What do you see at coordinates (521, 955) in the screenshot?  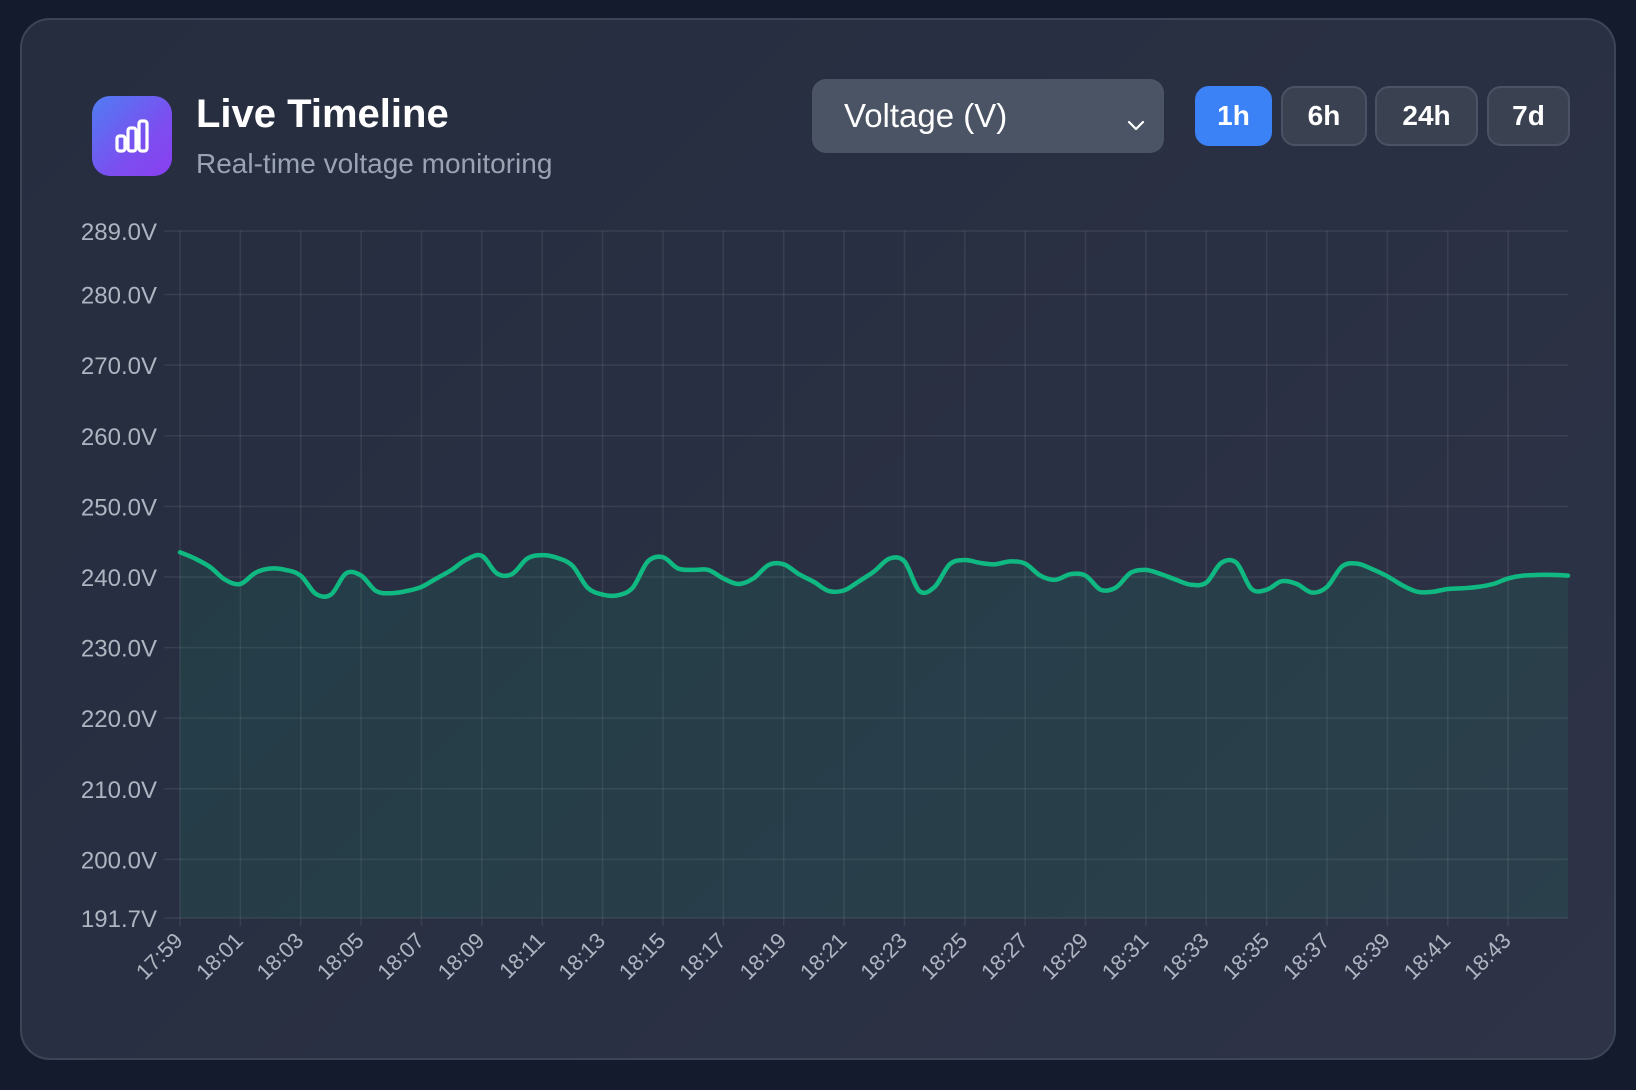 I see `x-tick-label: 18:11` at bounding box center [521, 955].